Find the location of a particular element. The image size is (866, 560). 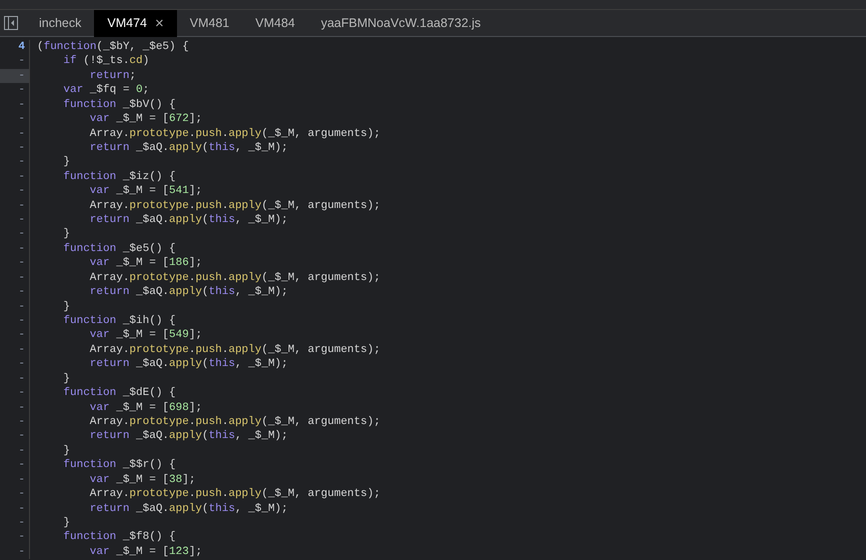

code-line: function _$dE() { is located at coordinates (119, 393).